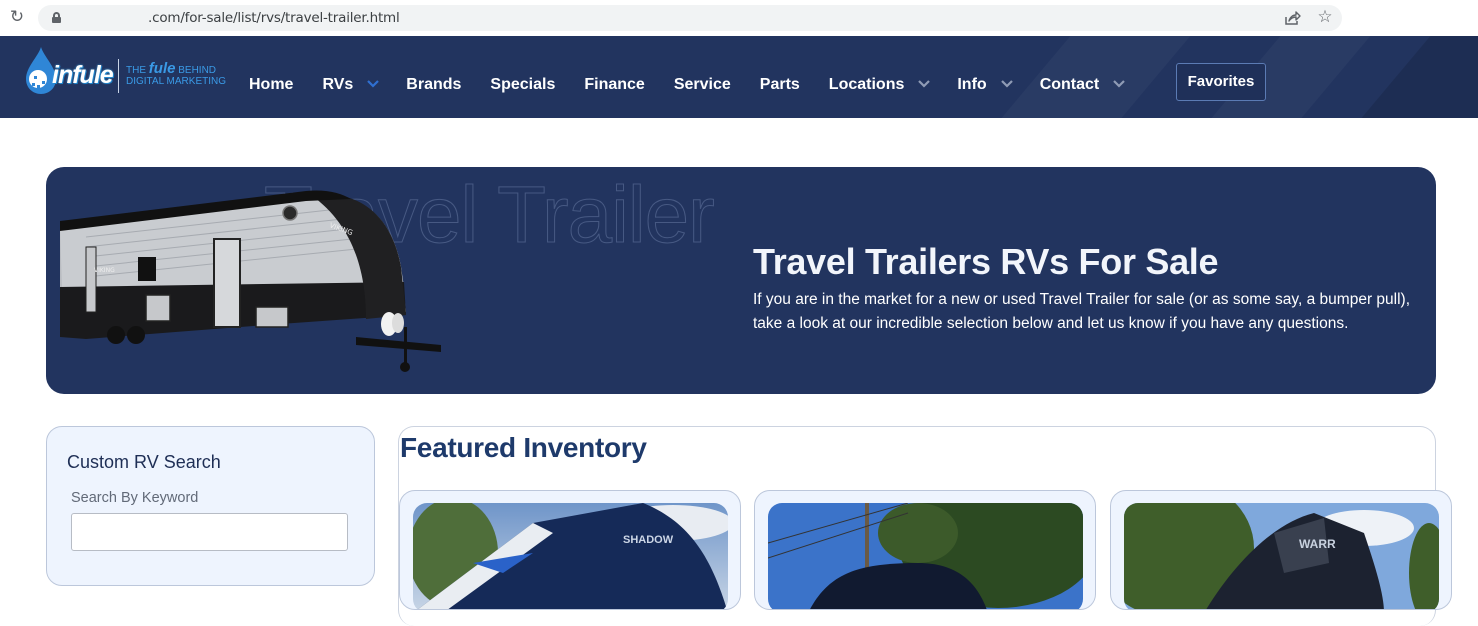 The width and height of the screenshot is (1478, 626). What do you see at coordinates (1281, 556) in the screenshot?
I see `rv-photo-3: WARR` at bounding box center [1281, 556].